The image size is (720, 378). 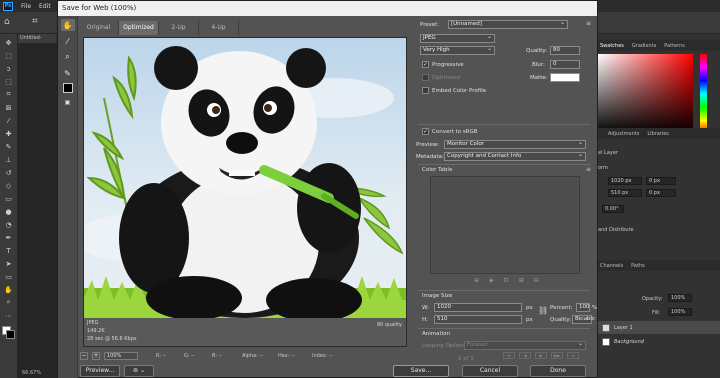 What do you see at coordinates (490, 371) in the screenshot?
I see `cancel-button: Cancel` at bounding box center [490, 371].